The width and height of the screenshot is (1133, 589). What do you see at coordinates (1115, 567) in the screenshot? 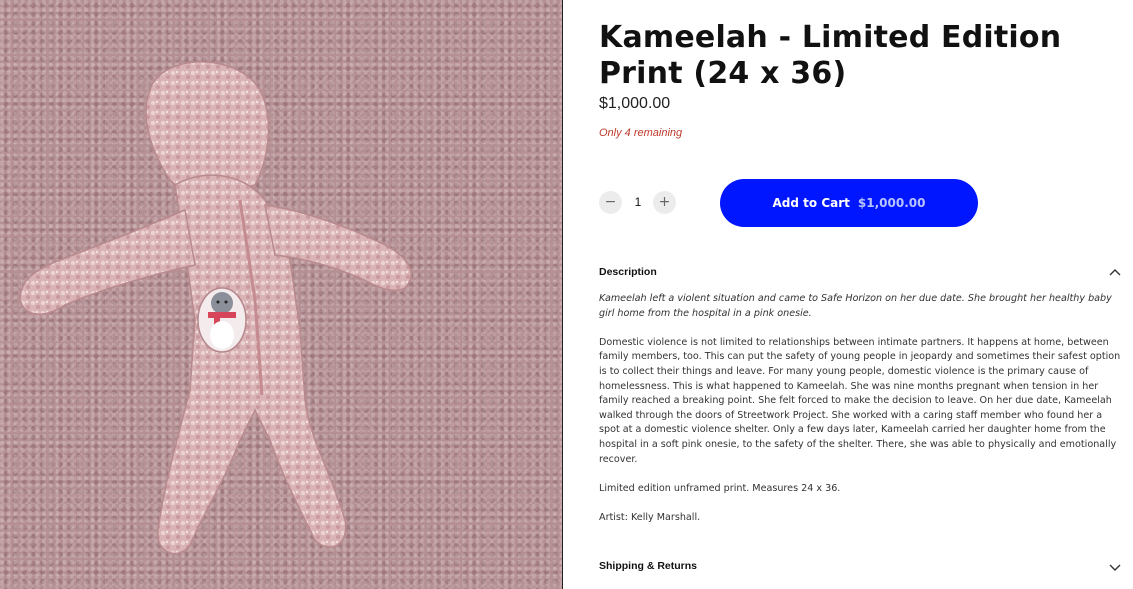
I see `chevron-down-icon` at bounding box center [1115, 567].